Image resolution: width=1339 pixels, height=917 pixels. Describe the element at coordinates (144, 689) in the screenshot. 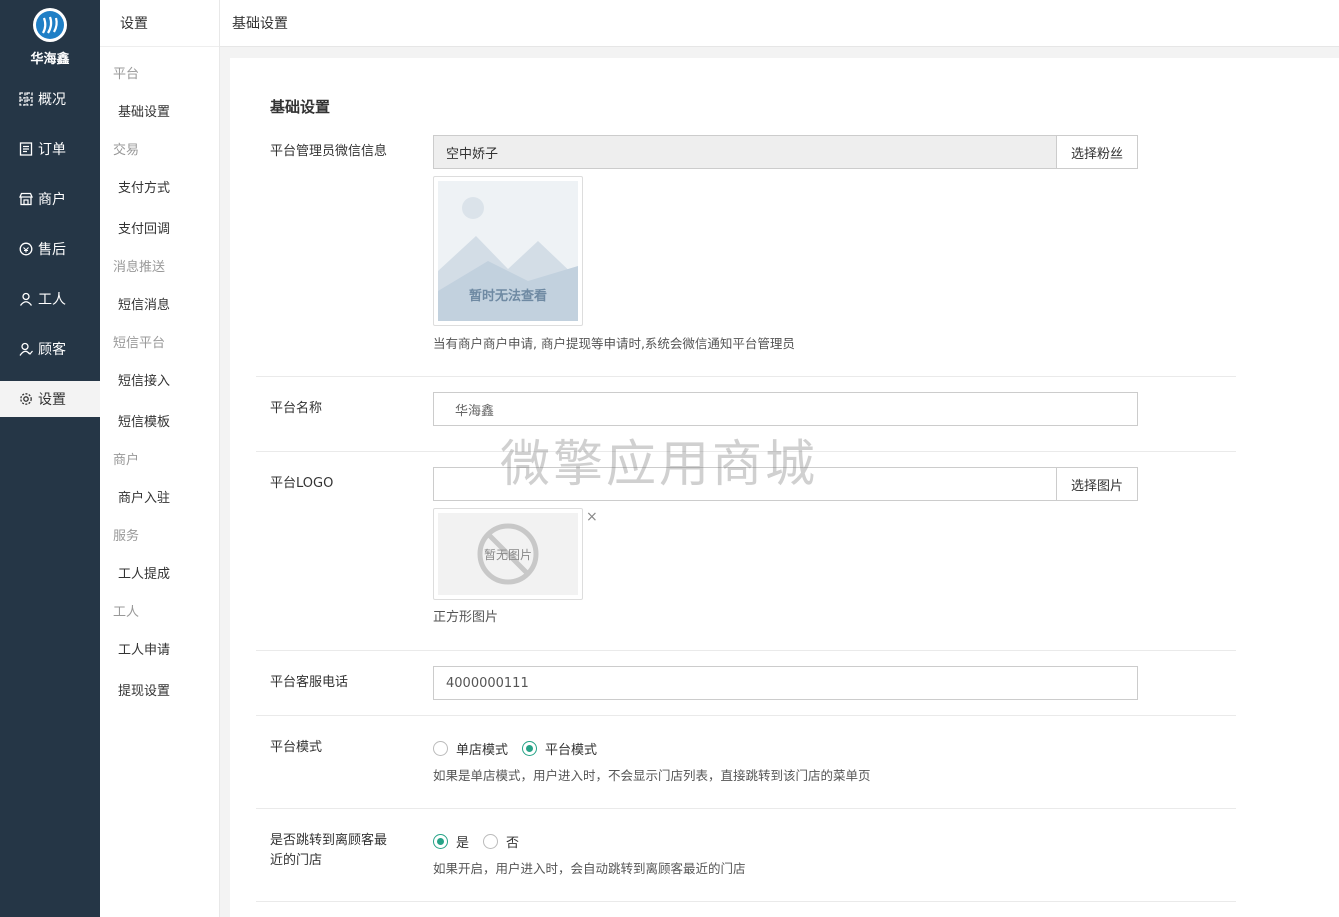

I see `subnav-link-withdraw-settings: 提现设置` at that location.